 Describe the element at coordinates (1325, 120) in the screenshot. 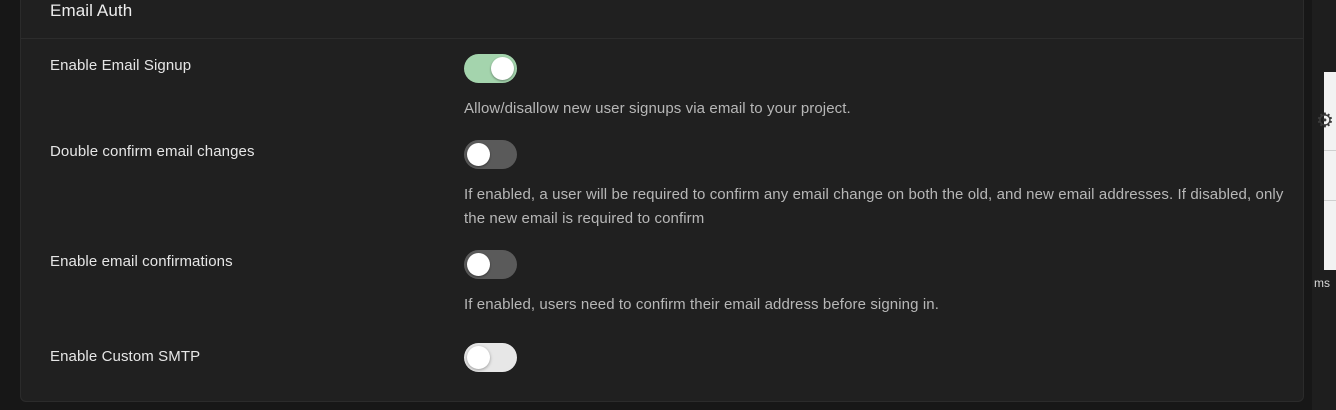

I see `gear-icon: ⚙` at that location.